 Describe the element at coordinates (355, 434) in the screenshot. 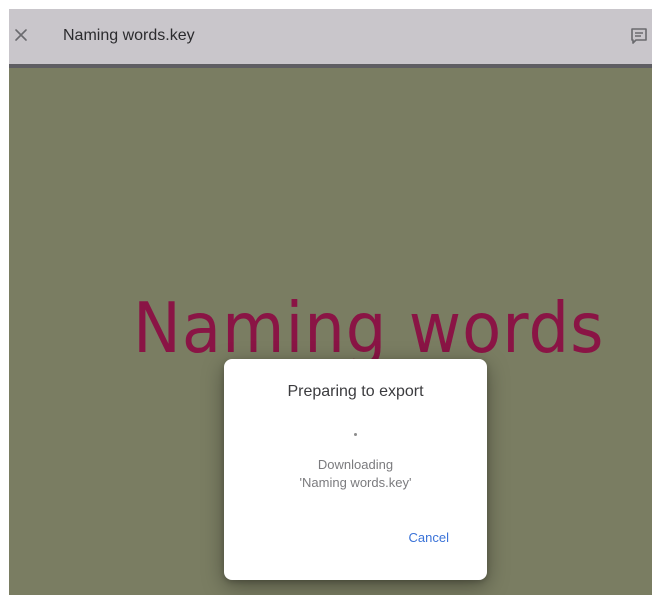

I see `progress-spinner` at that location.